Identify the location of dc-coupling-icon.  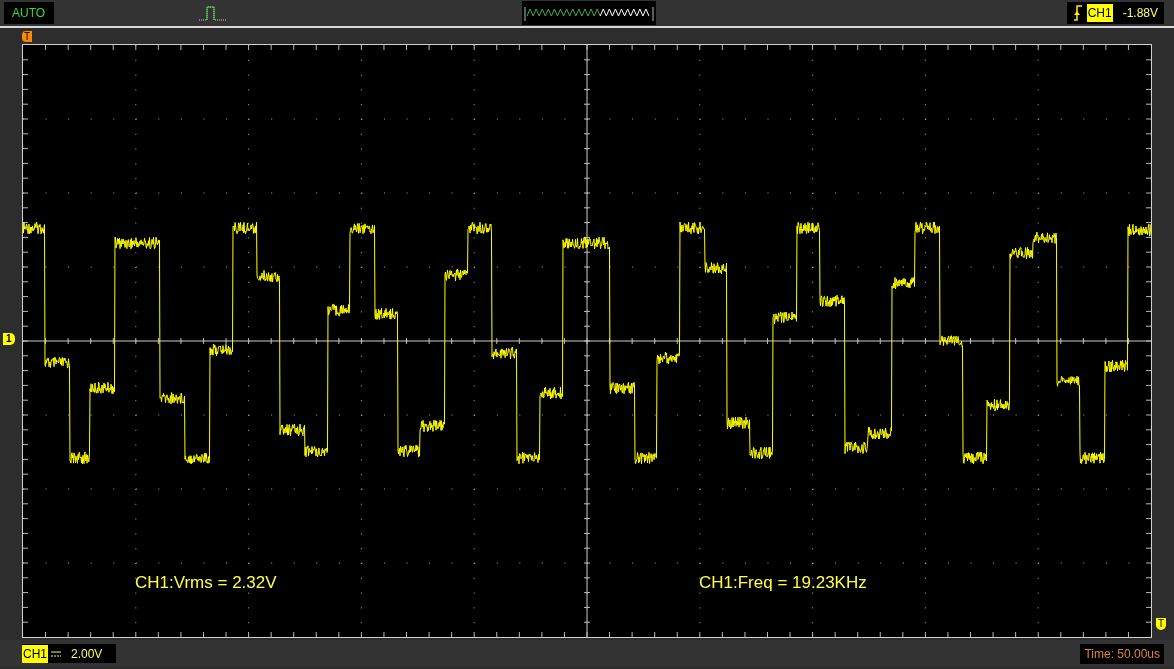
(56, 653).